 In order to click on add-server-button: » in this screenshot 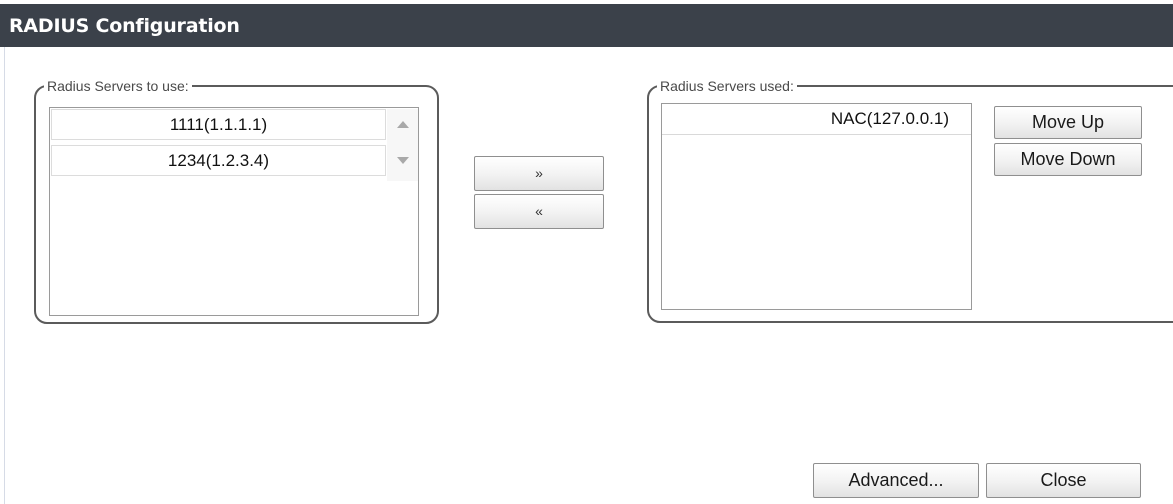, I will do `click(539, 173)`.